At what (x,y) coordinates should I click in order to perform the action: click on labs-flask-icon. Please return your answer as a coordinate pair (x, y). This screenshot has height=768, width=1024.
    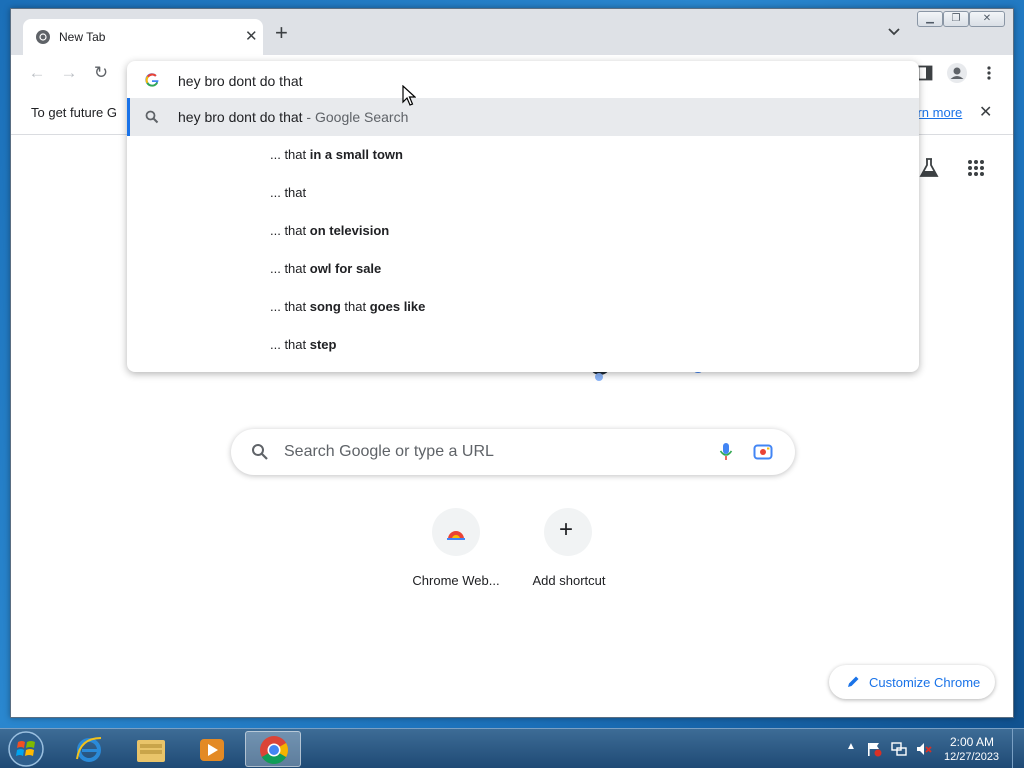
    Looking at the image, I should click on (929, 168).